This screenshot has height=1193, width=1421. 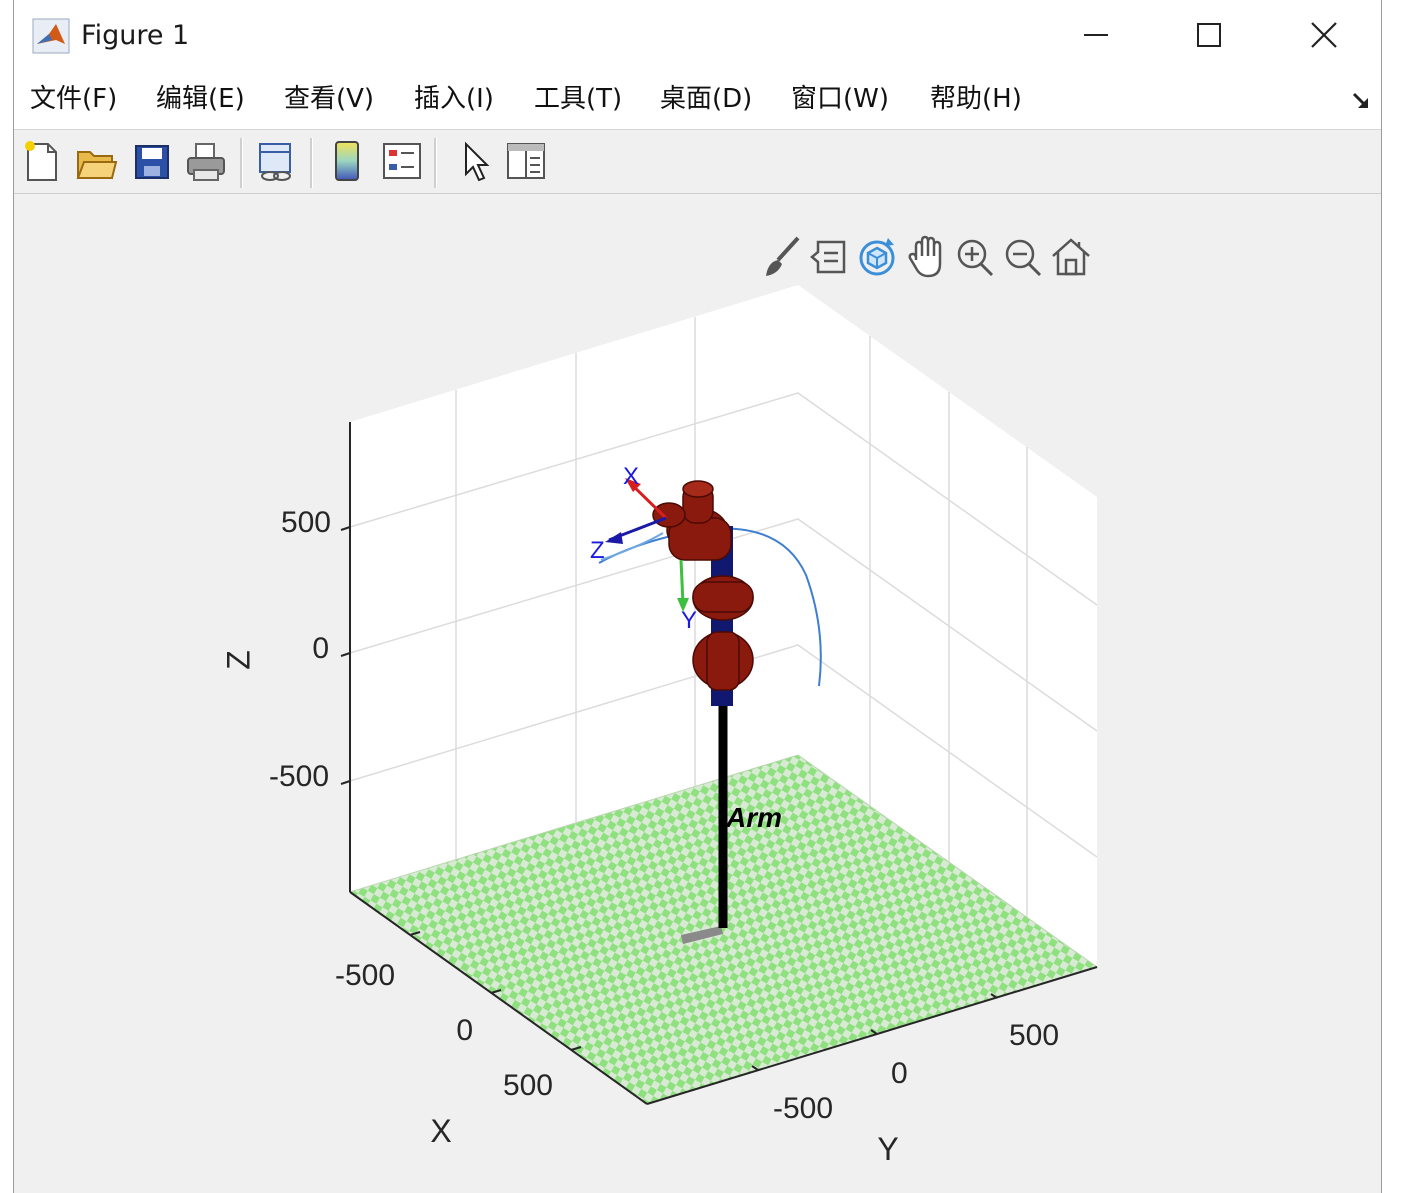 What do you see at coordinates (299, 776) in the screenshot?
I see `z-tick-label: -500` at bounding box center [299, 776].